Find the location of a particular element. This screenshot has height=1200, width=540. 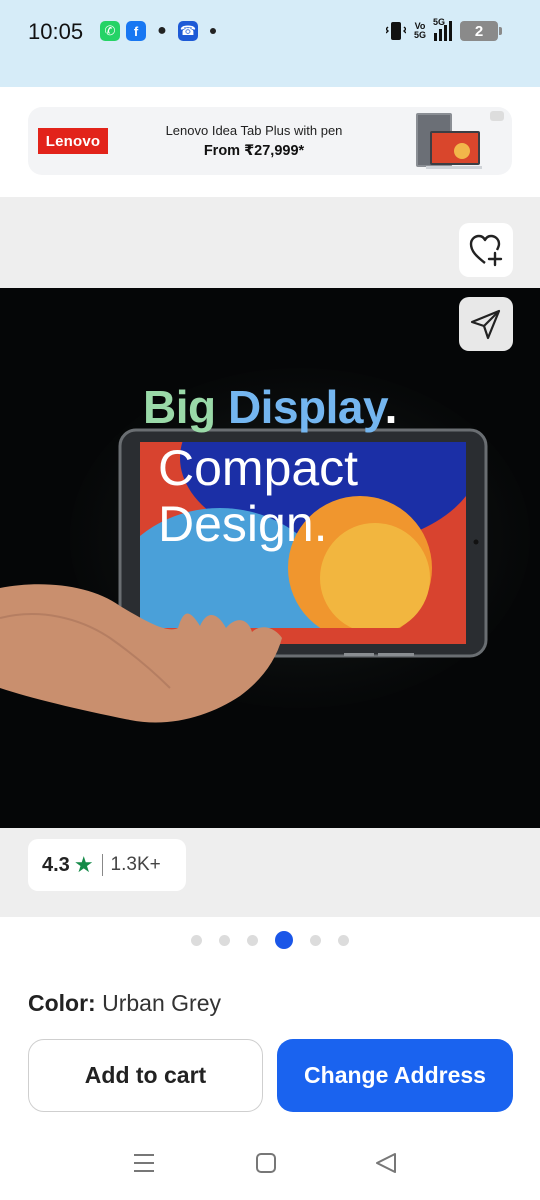

hero-headline: Big Display. is located at coordinates (270, 407).